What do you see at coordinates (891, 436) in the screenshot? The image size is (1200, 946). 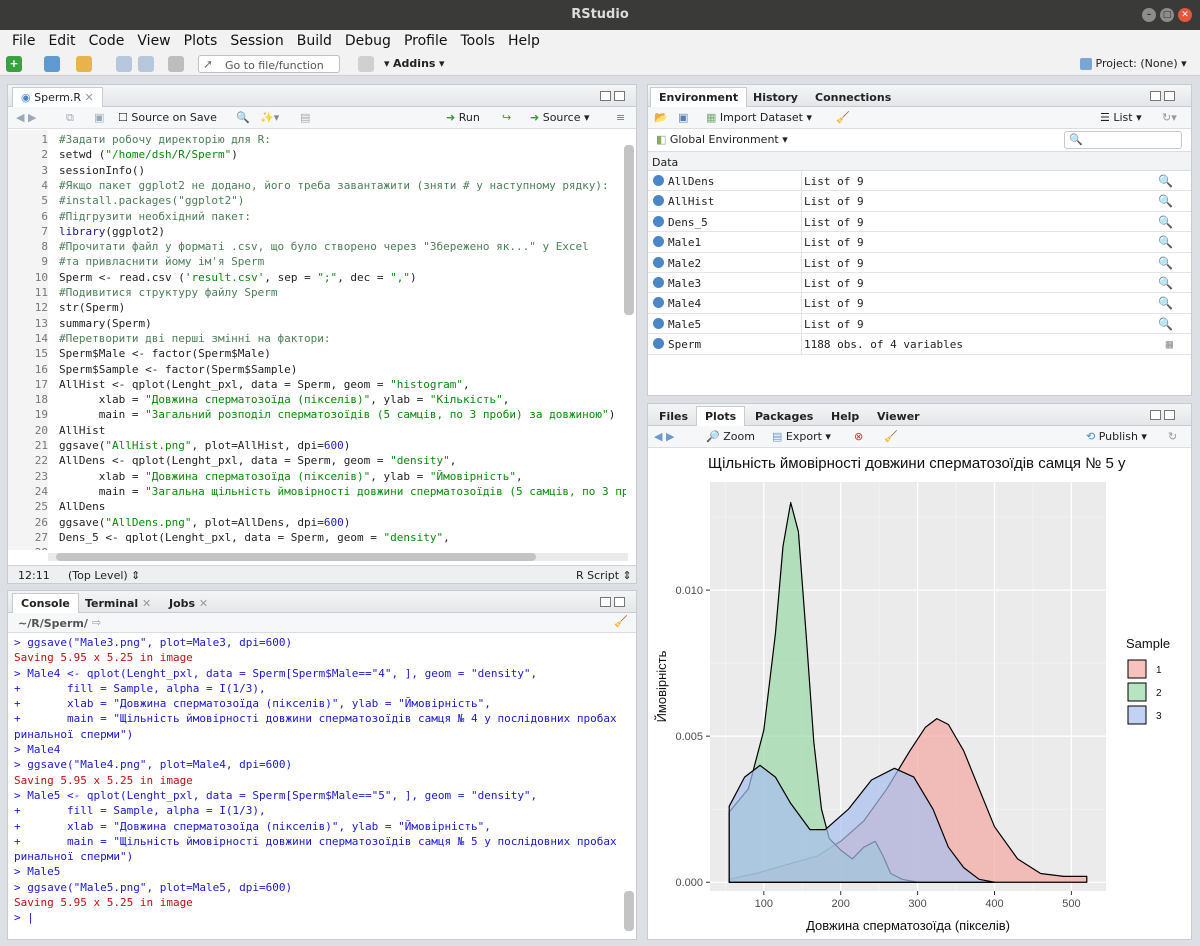 I see `clear-plots-icon: 🧹` at bounding box center [891, 436].